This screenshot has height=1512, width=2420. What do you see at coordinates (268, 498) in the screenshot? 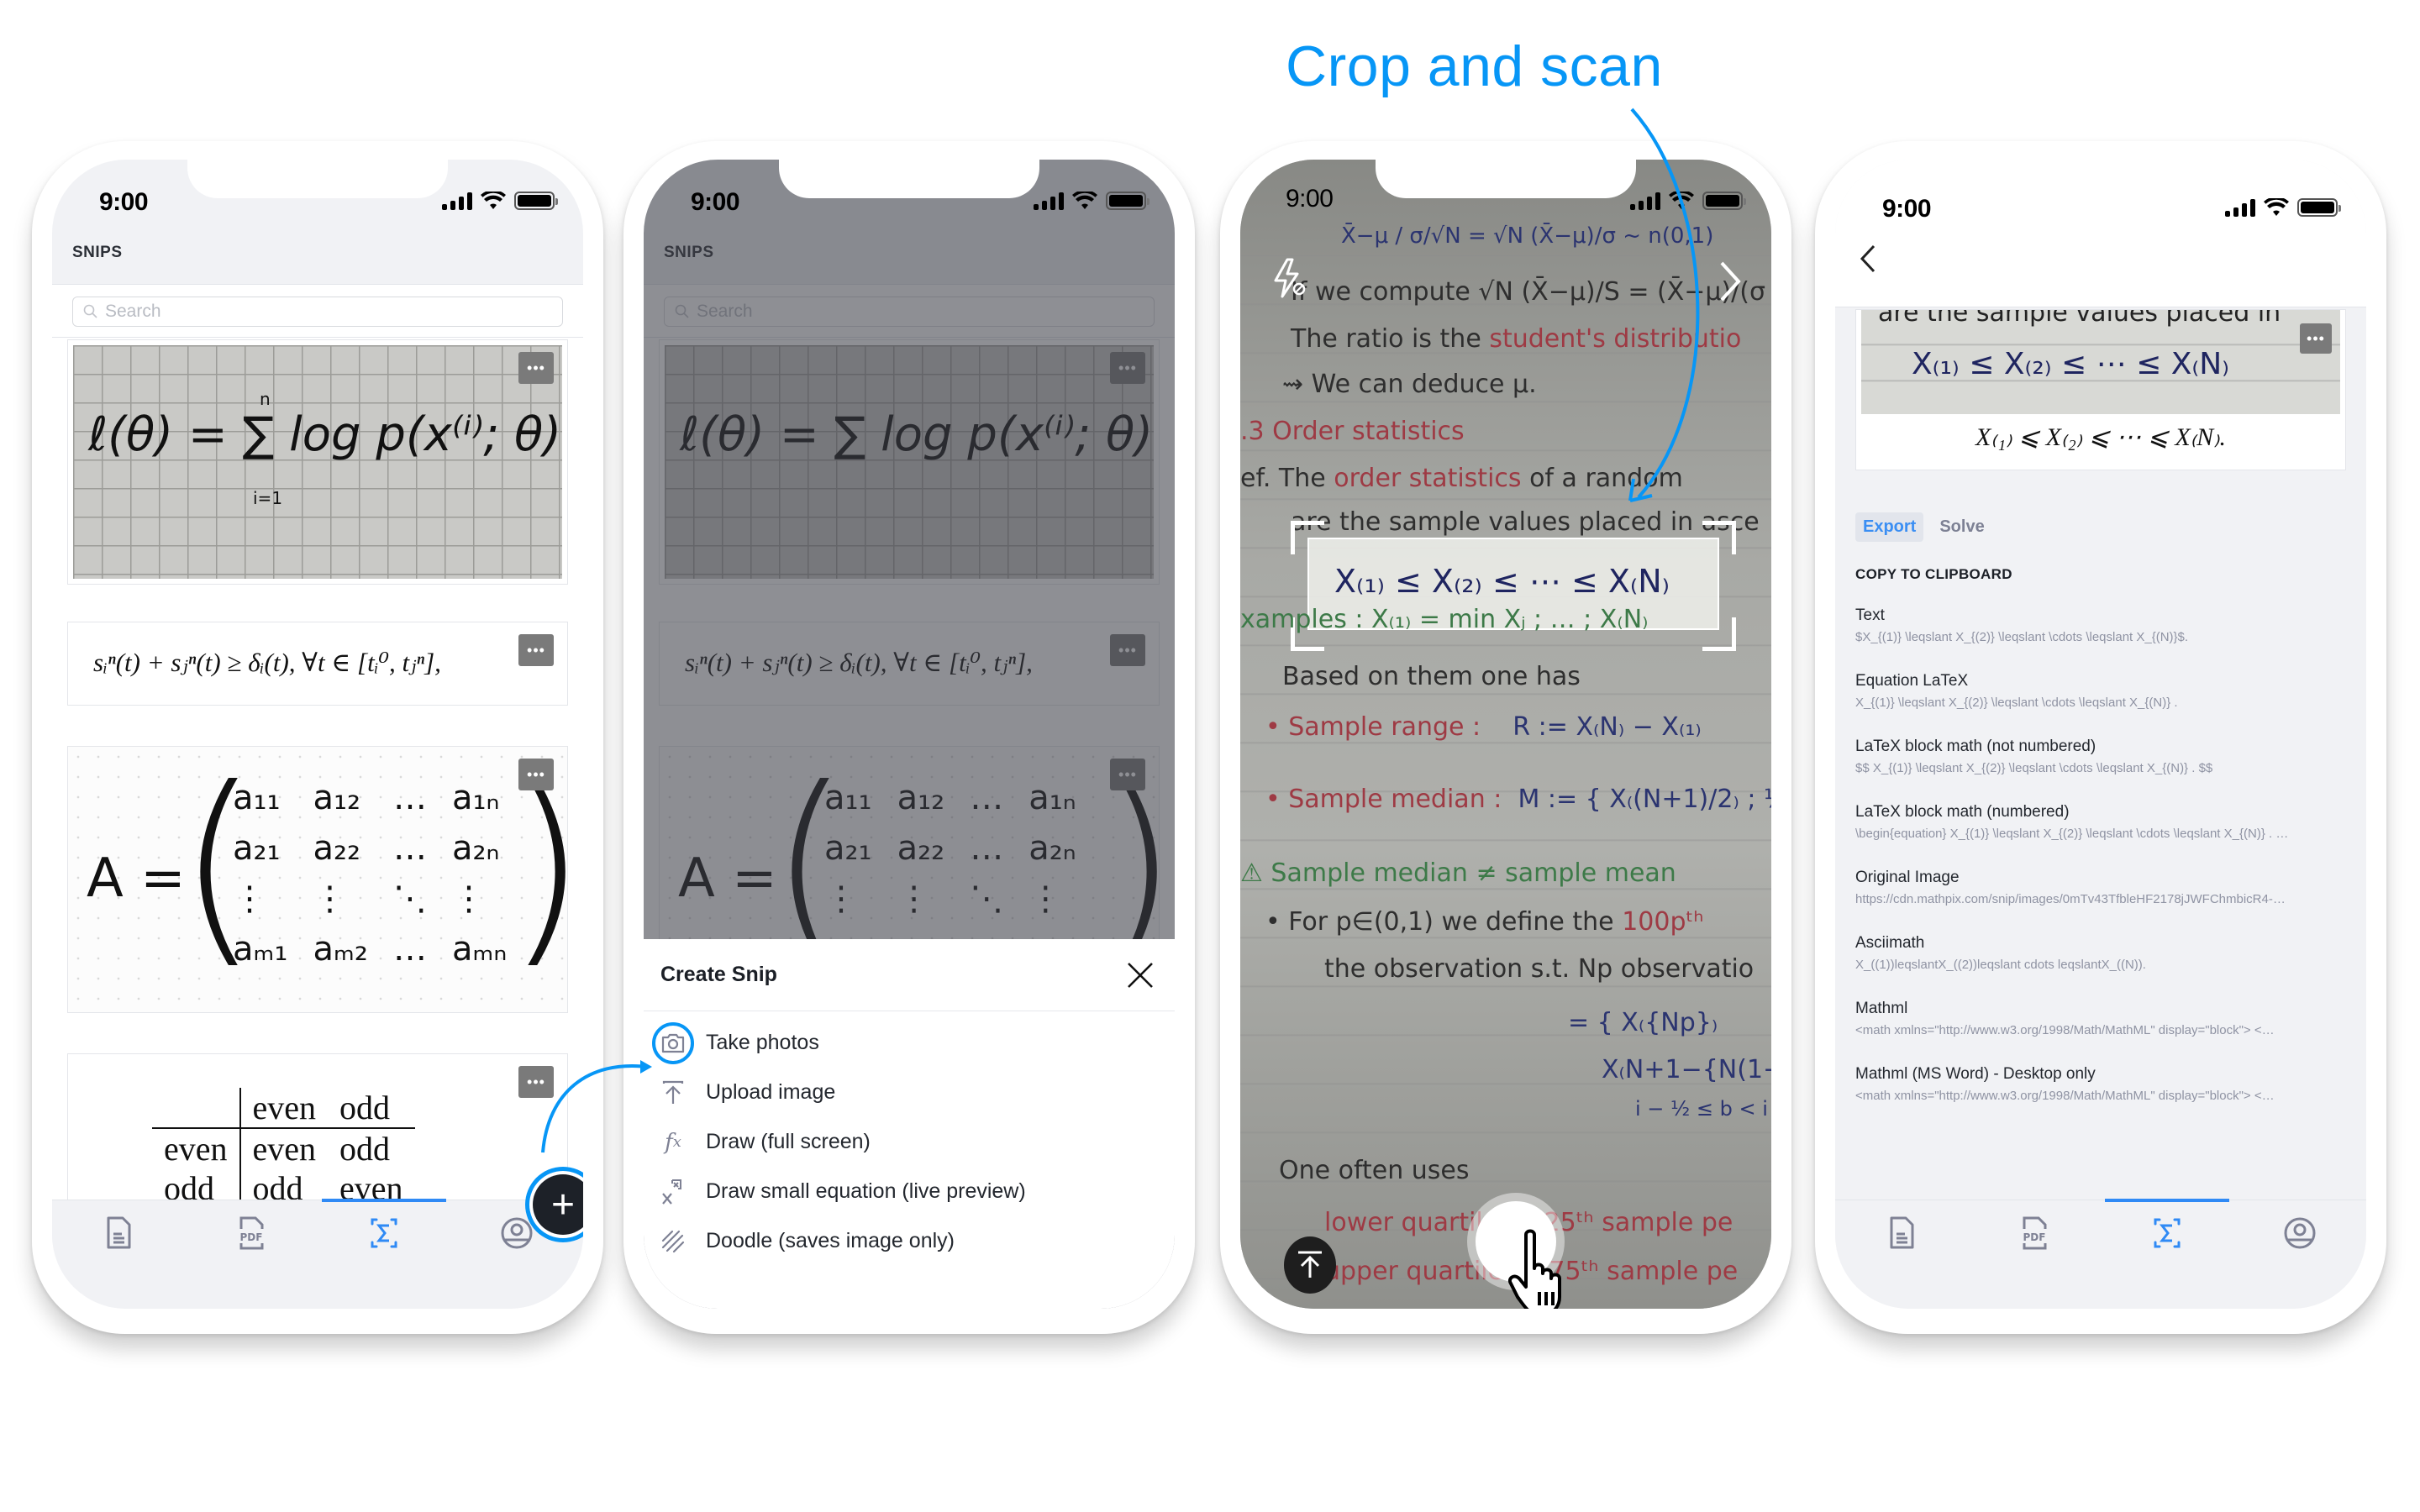
I see `sum-lower-limit: i=1` at bounding box center [268, 498].